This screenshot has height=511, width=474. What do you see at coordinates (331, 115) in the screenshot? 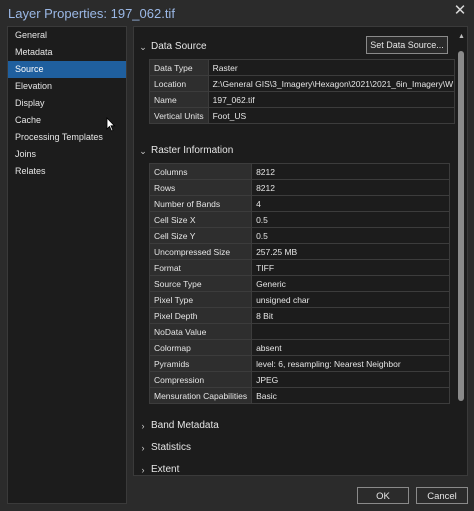
I see `property-value: Foot_US` at bounding box center [331, 115].